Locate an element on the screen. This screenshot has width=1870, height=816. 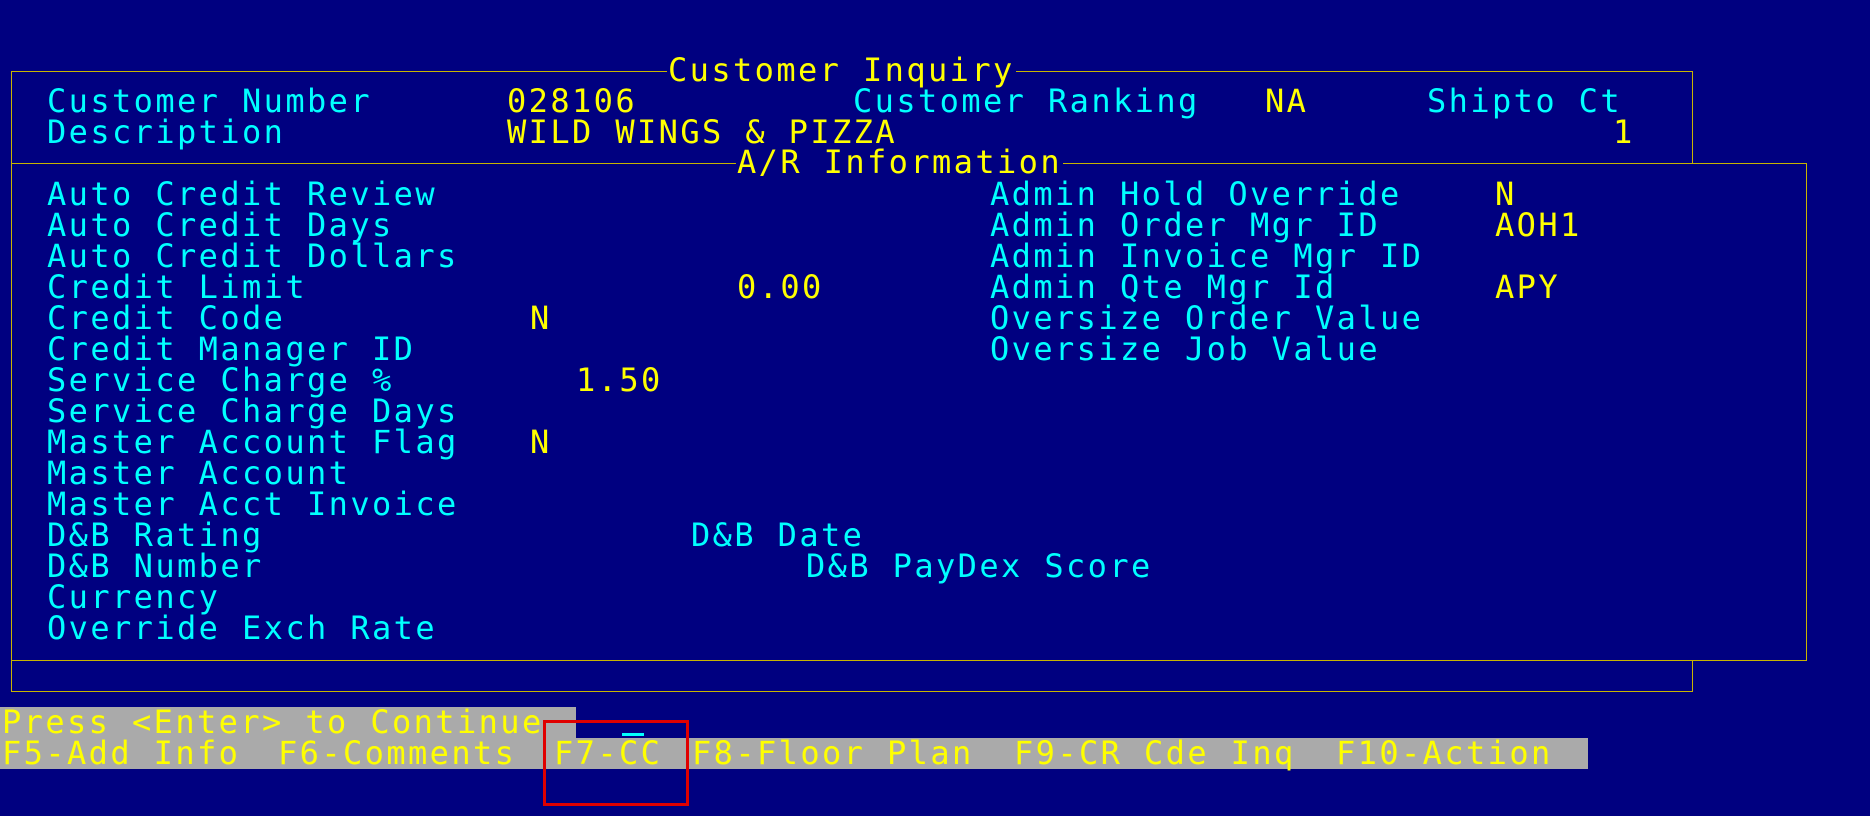
service-charge-pct-value: 1.50 is located at coordinates (619, 380).